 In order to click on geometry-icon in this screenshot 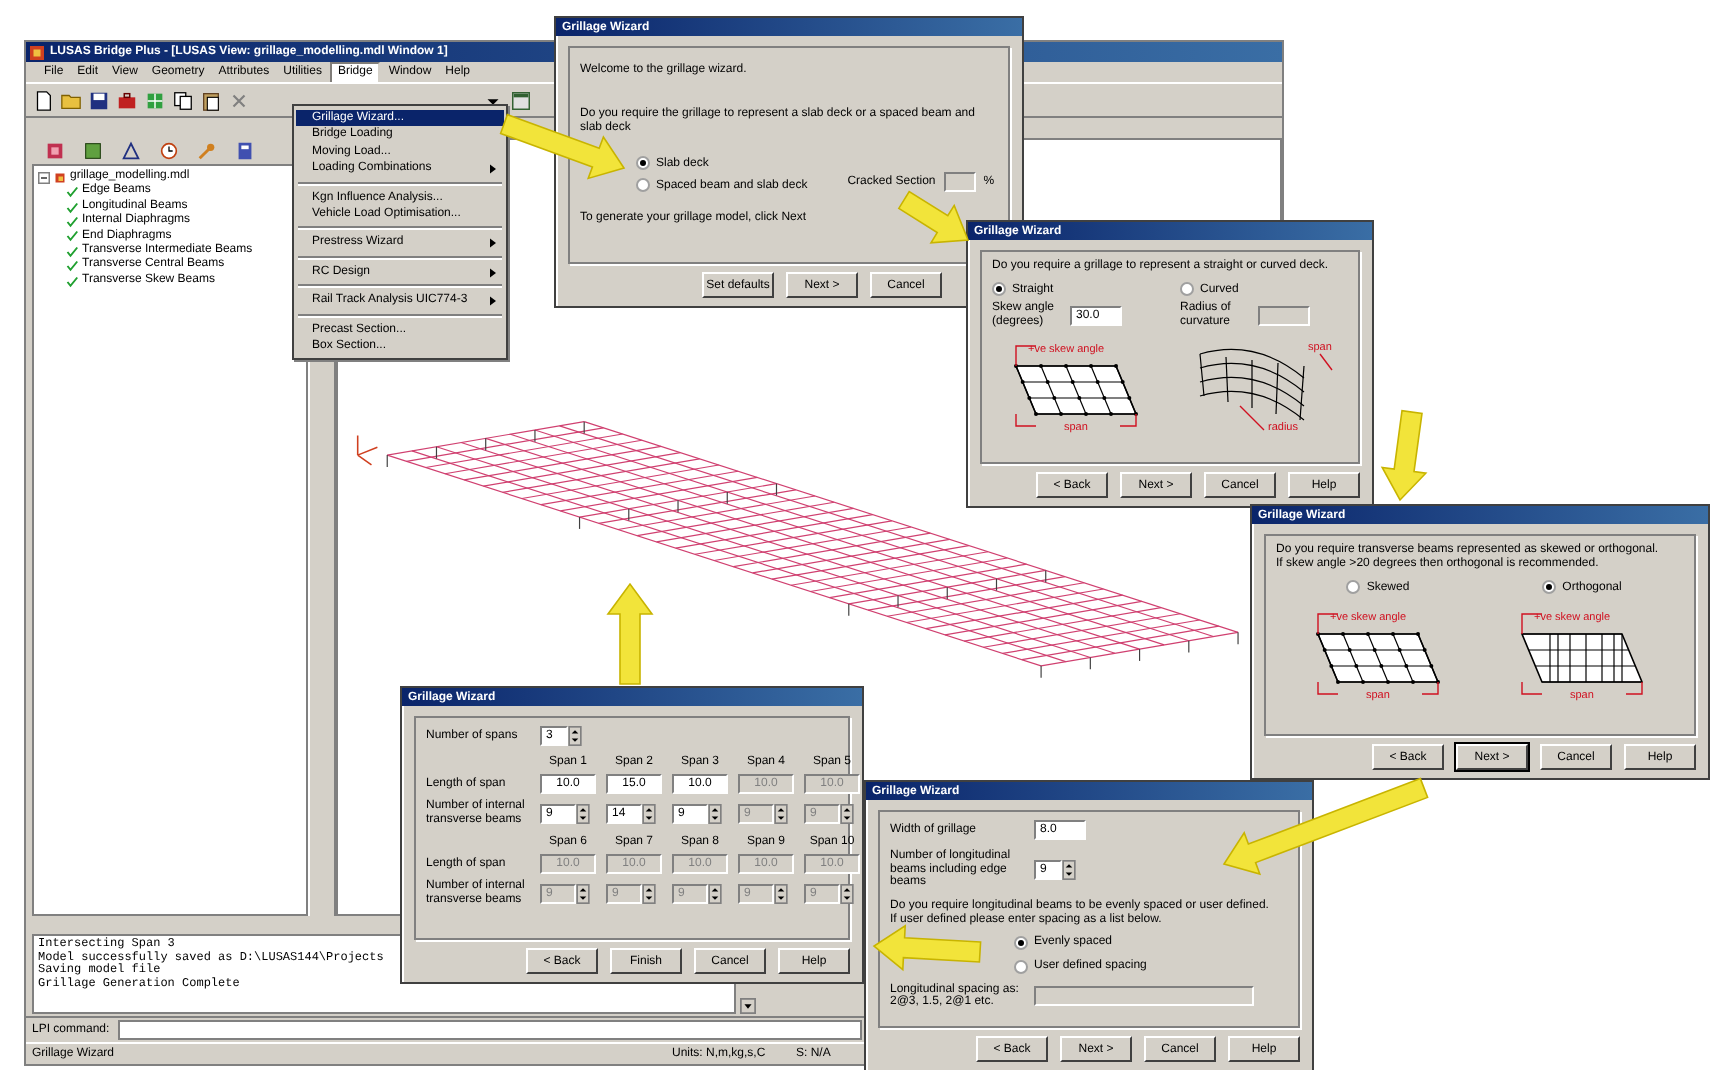, I will do `click(131, 151)`.